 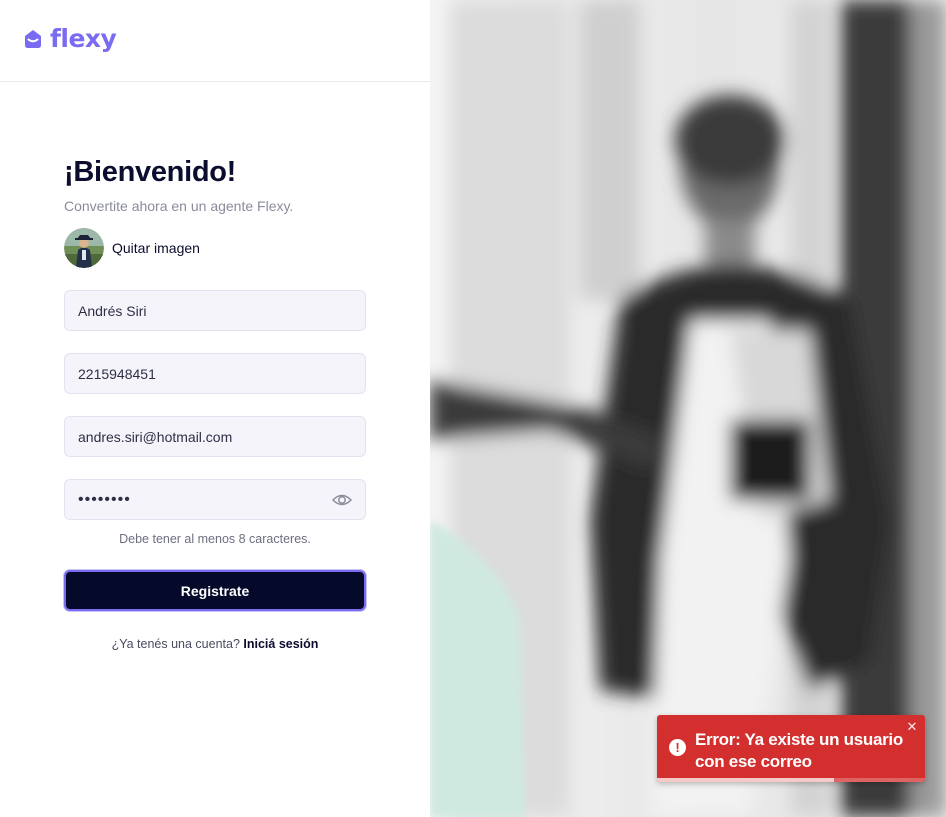 I want to click on toast-progress-track, so click(x=791, y=780).